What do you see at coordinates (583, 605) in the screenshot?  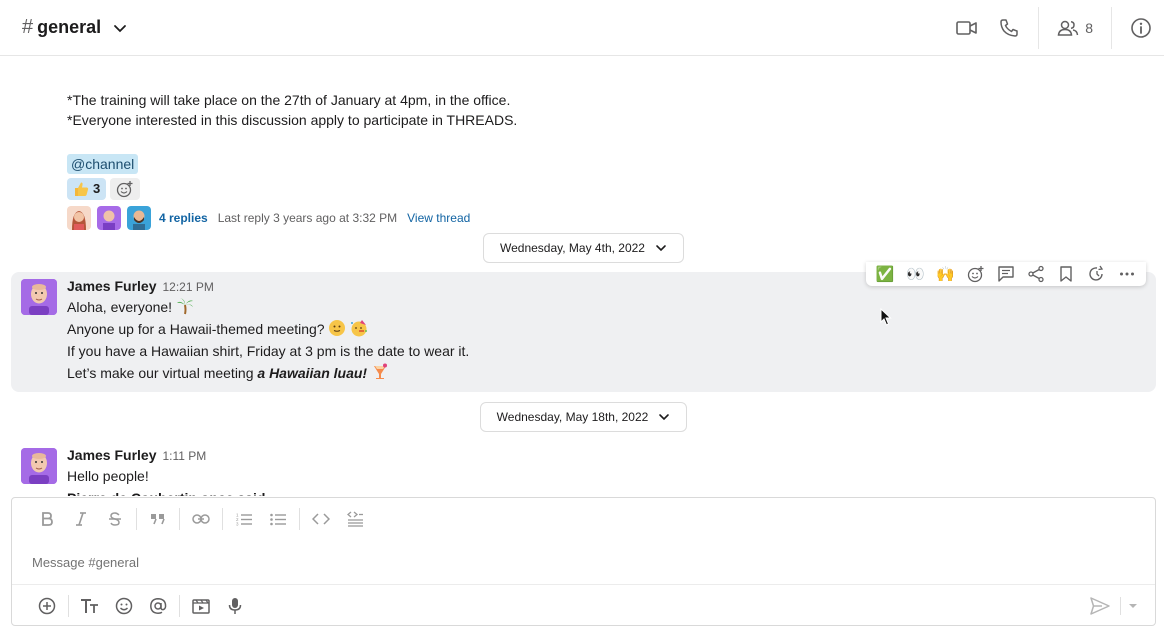 I see `composer-actions` at bounding box center [583, 605].